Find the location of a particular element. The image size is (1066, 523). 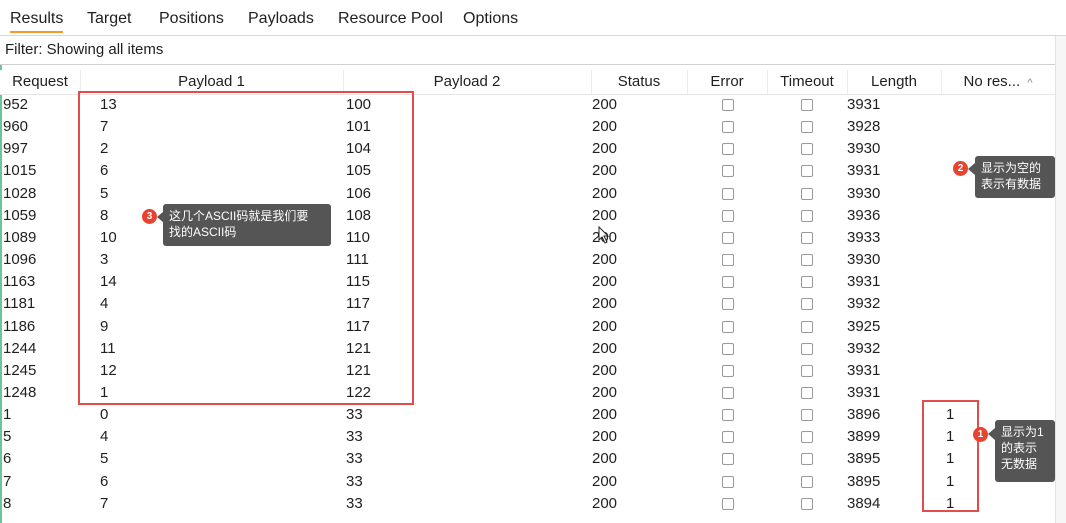

tab-target: Target is located at coordinates (109, 19).